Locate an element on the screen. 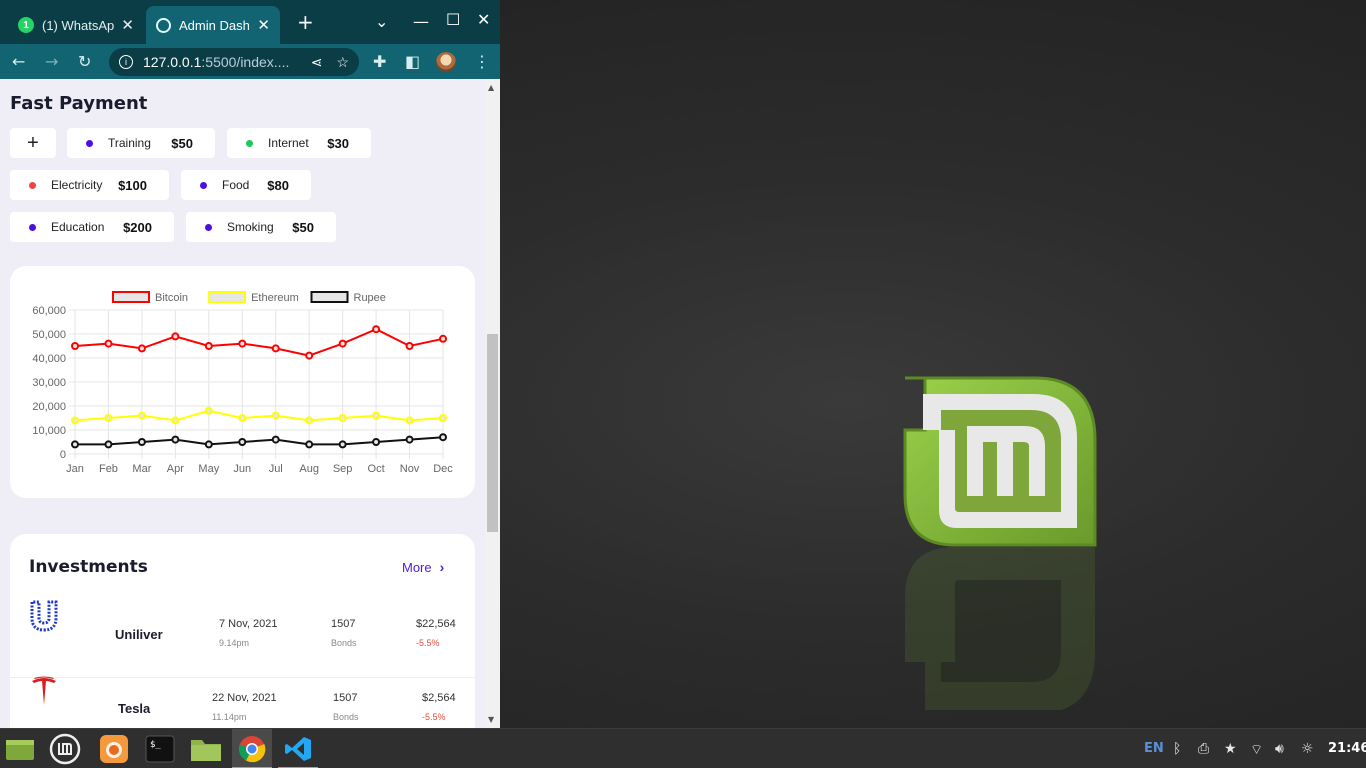  maximize-icon: ☐ is located at coordinates (453, 19).